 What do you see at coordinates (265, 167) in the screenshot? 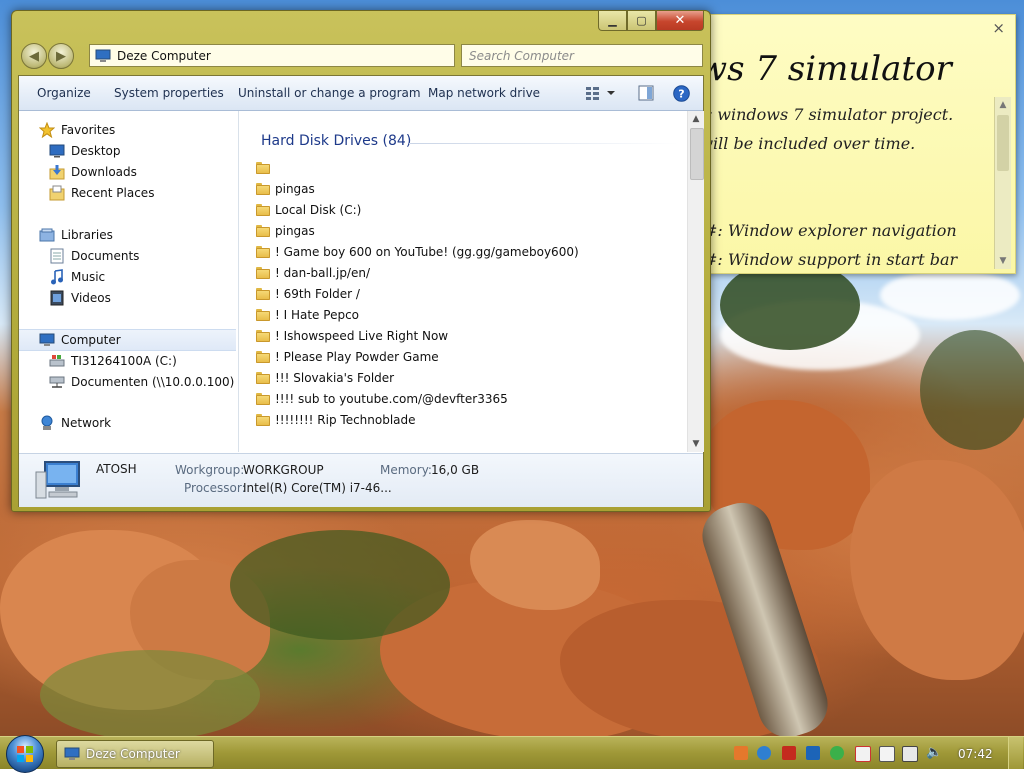
I see `file-row` at bounding box center [265, 167].